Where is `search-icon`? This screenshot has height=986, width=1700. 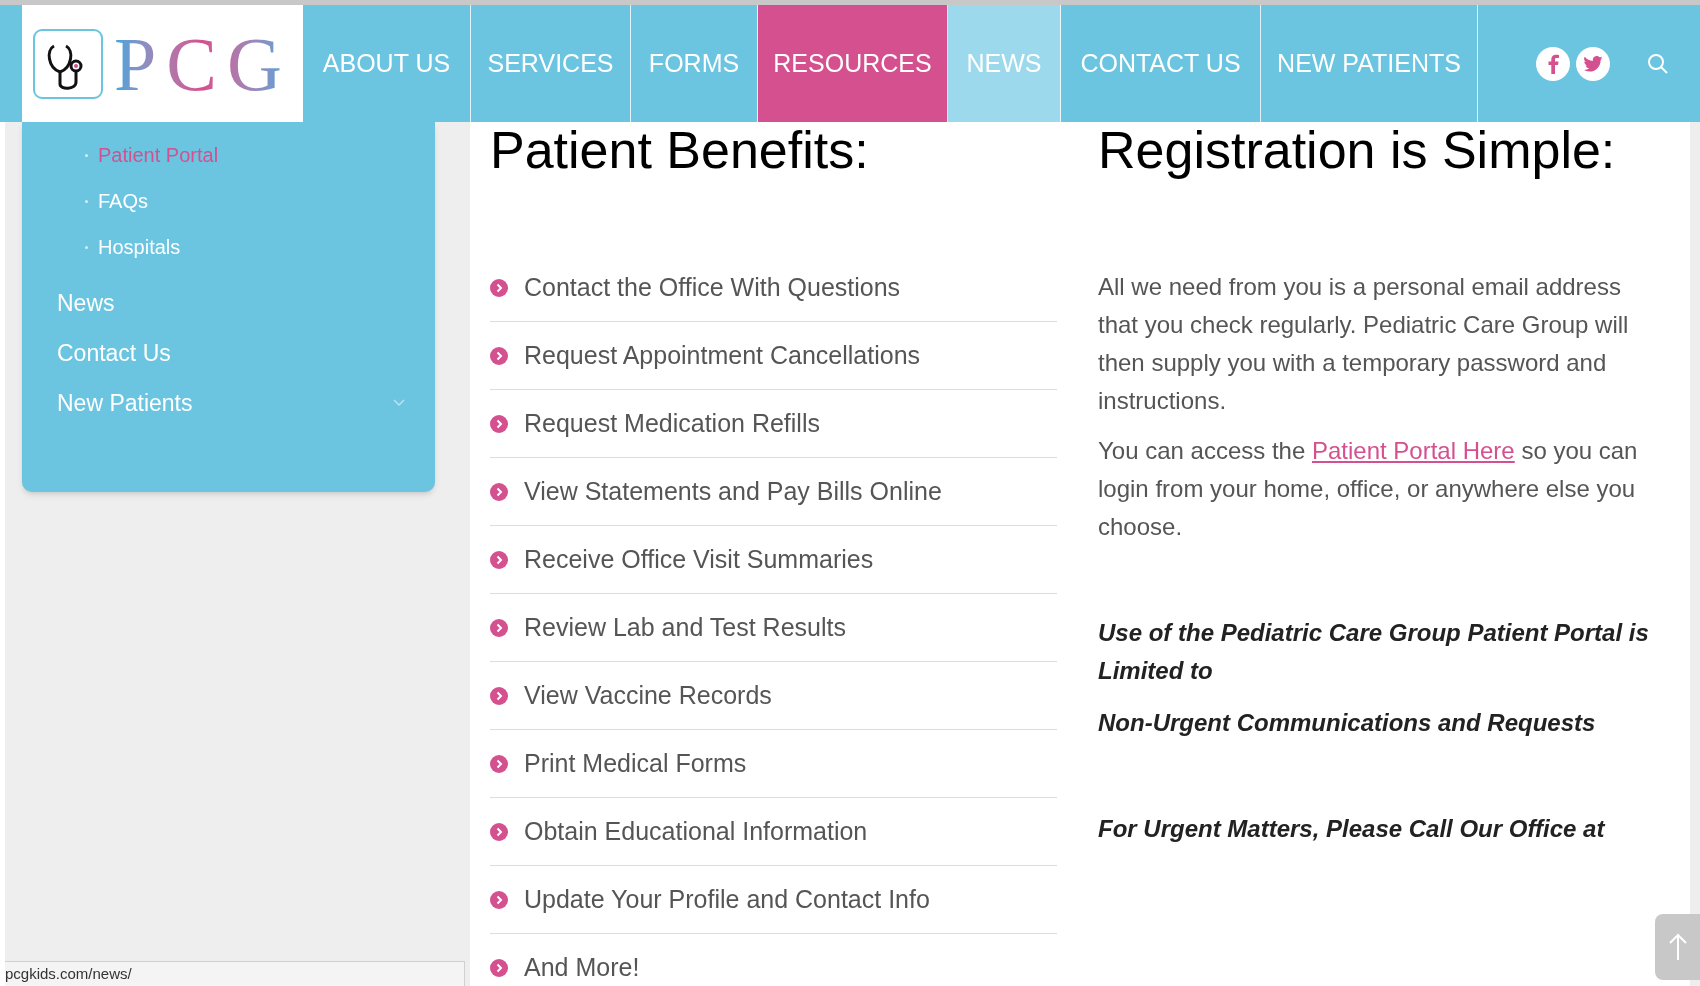
search-icon is located at coordinates (1658, 63).